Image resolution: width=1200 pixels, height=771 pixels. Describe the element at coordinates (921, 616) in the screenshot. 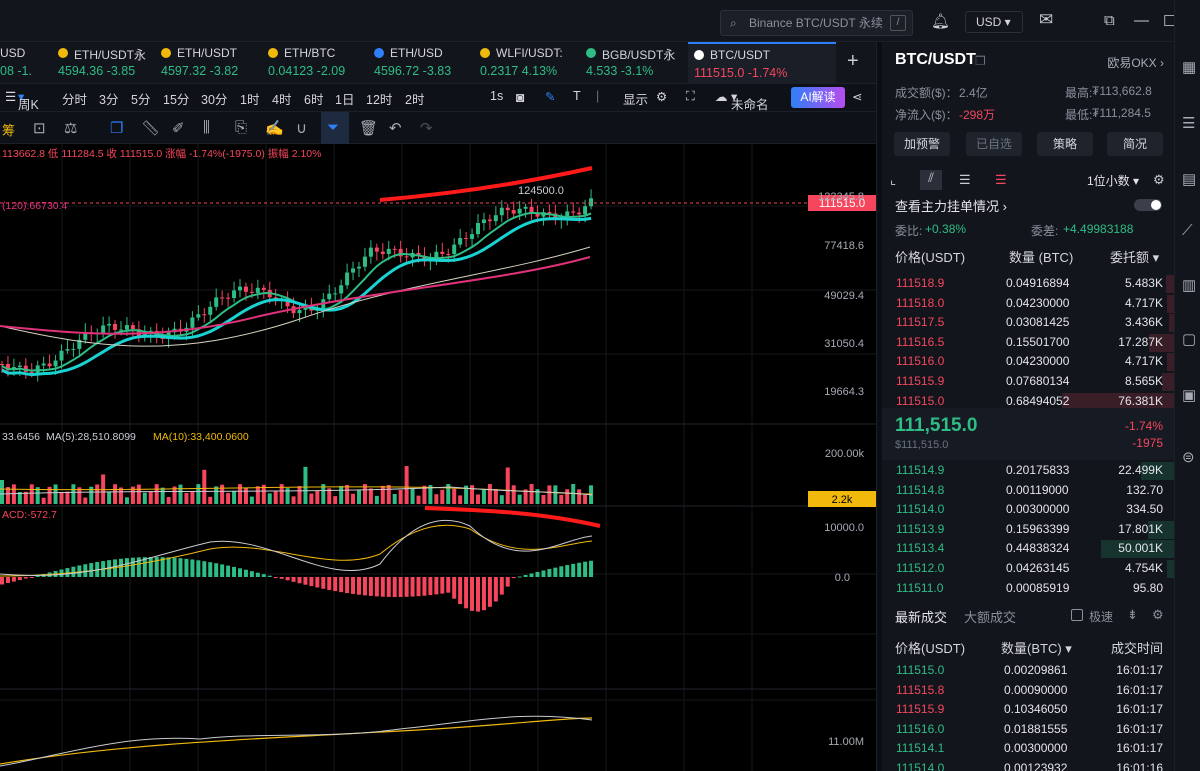

I see `tab-latest-trades: 最新成交` at that location.